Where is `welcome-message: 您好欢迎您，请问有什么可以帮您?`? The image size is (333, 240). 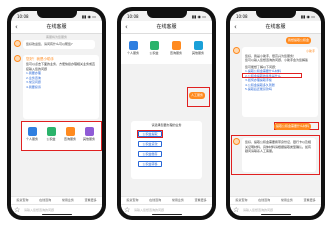 welcome-message: 您好欢迎您，请问有什么可以帮您? is located at coordinates (59, 44).